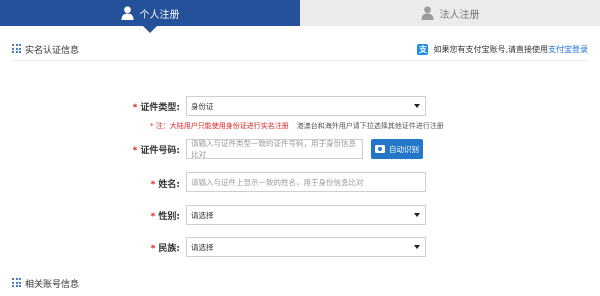  Describe the element at coordinates (306, 247) in the screenshot. I see `ethnicity-select: 请选择` at that location.